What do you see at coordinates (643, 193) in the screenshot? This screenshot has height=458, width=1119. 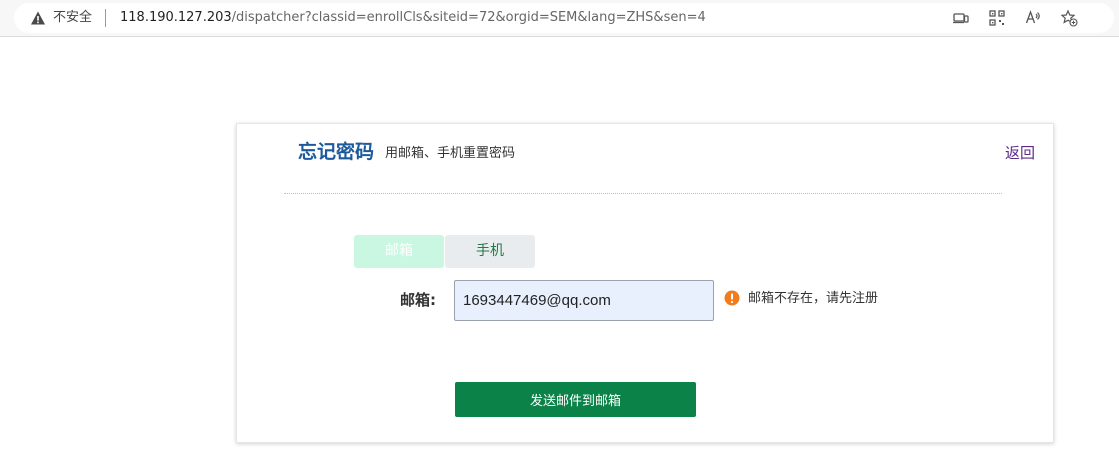 I see `header-divider` at bounding box center [643, 193].